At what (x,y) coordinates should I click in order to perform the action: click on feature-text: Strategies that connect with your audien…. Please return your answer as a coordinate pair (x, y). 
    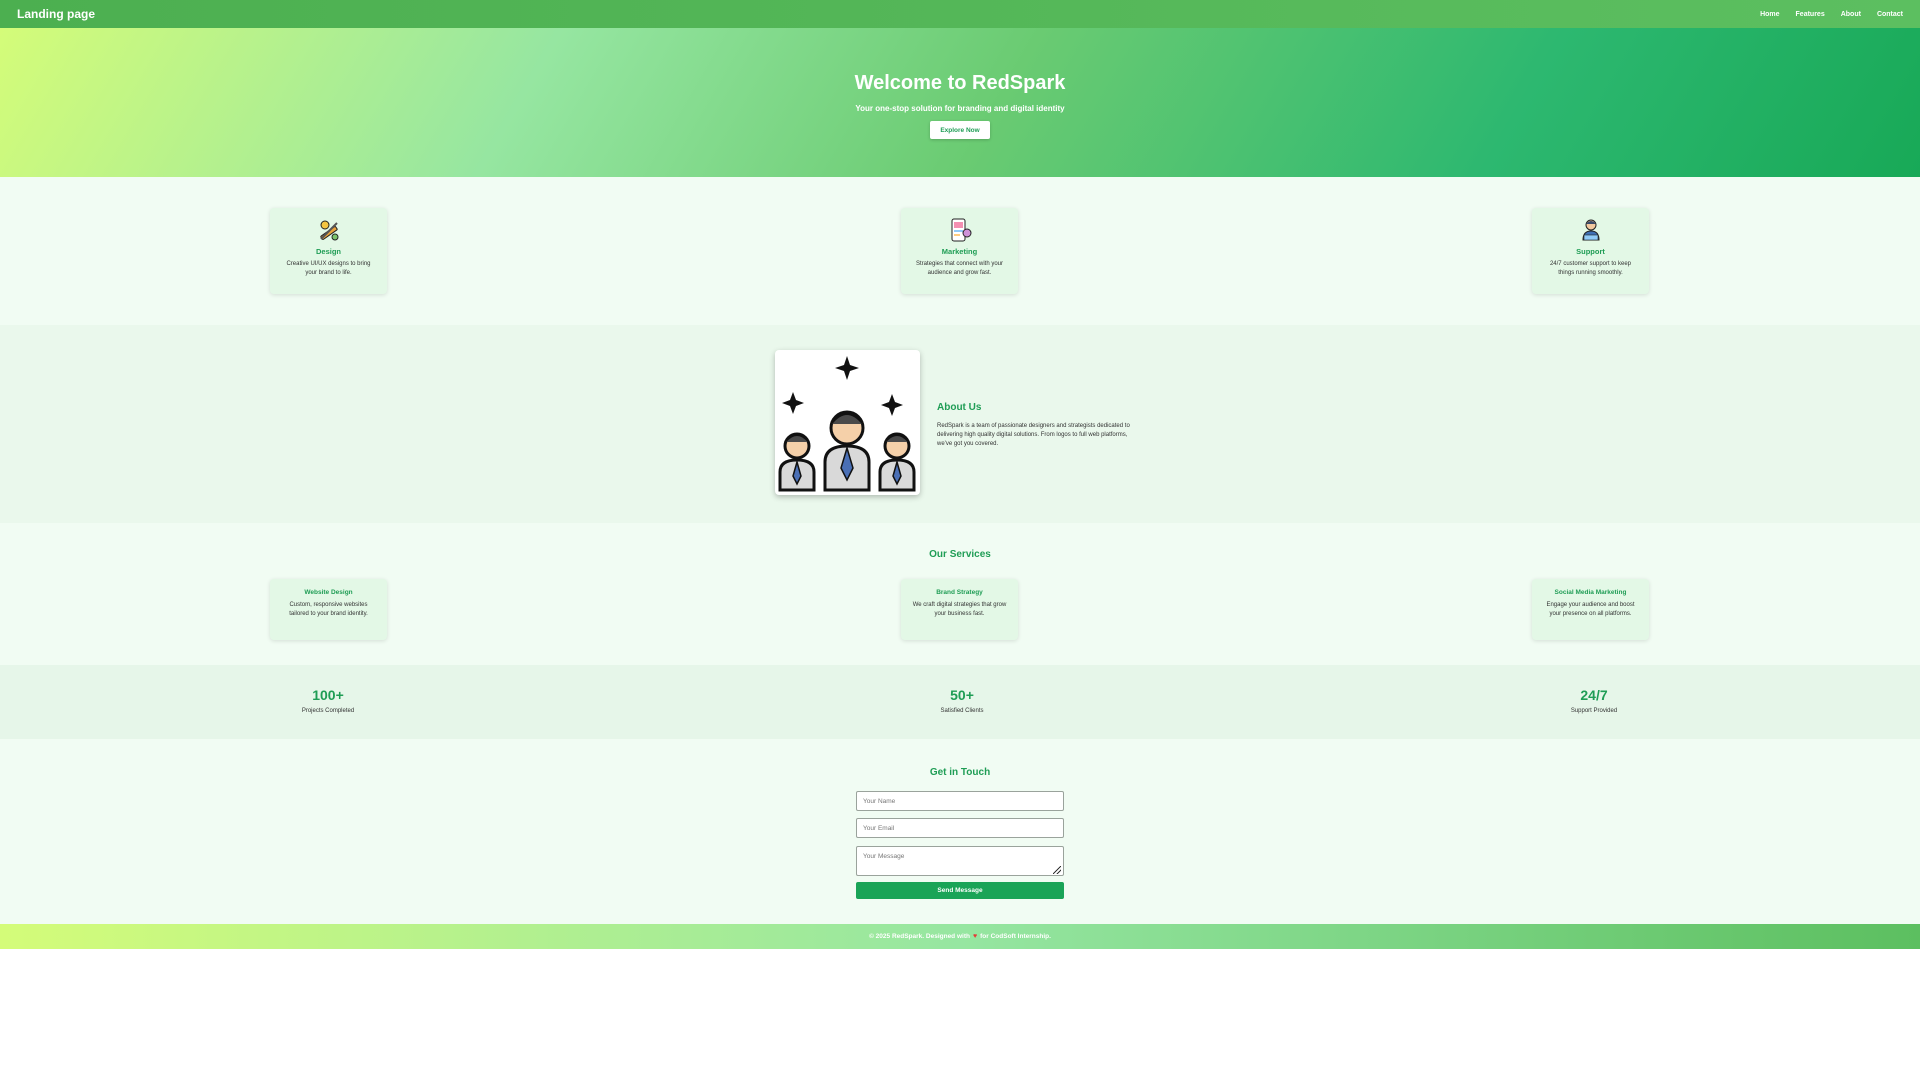
    Looking at the image, I should click on (959, 268).